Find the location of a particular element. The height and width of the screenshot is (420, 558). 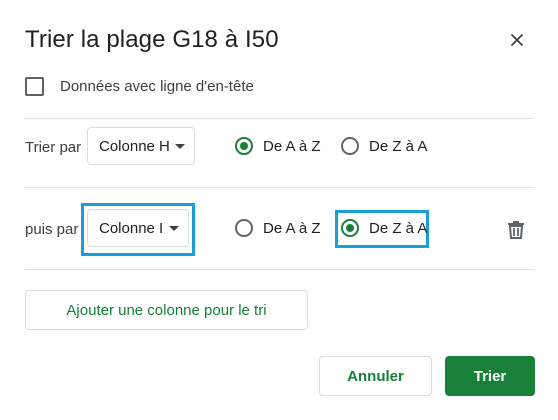

then-column-value: Colonne I is located at coordinates (131, 228).